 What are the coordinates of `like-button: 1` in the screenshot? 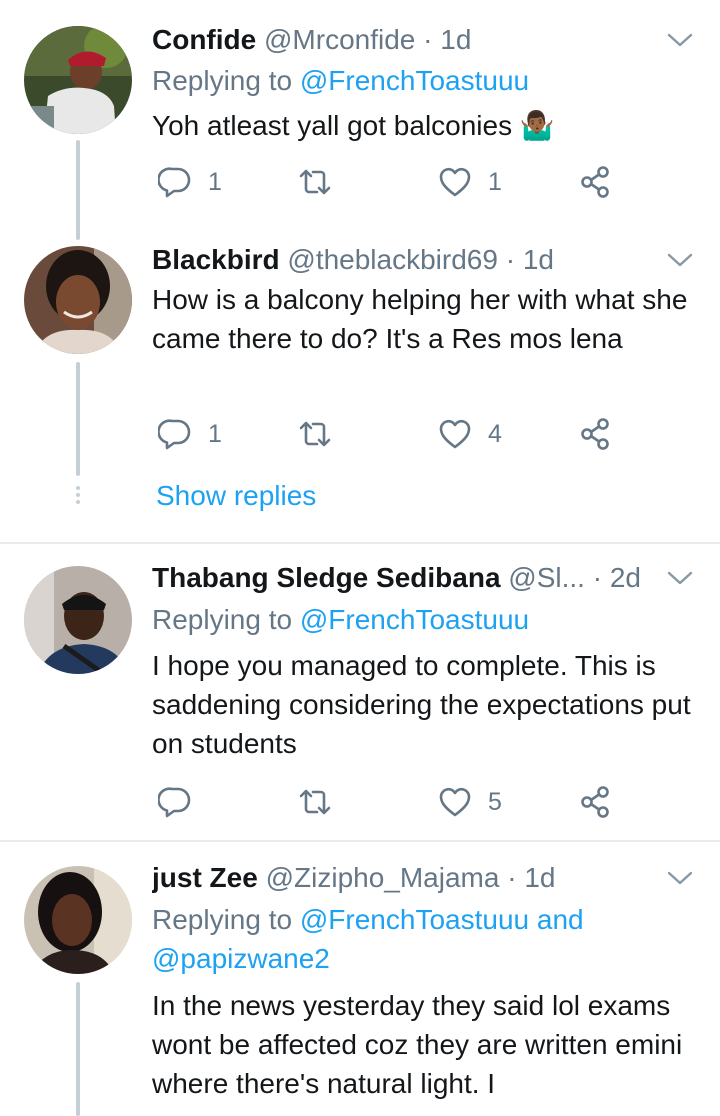 It's located at (470, 182).